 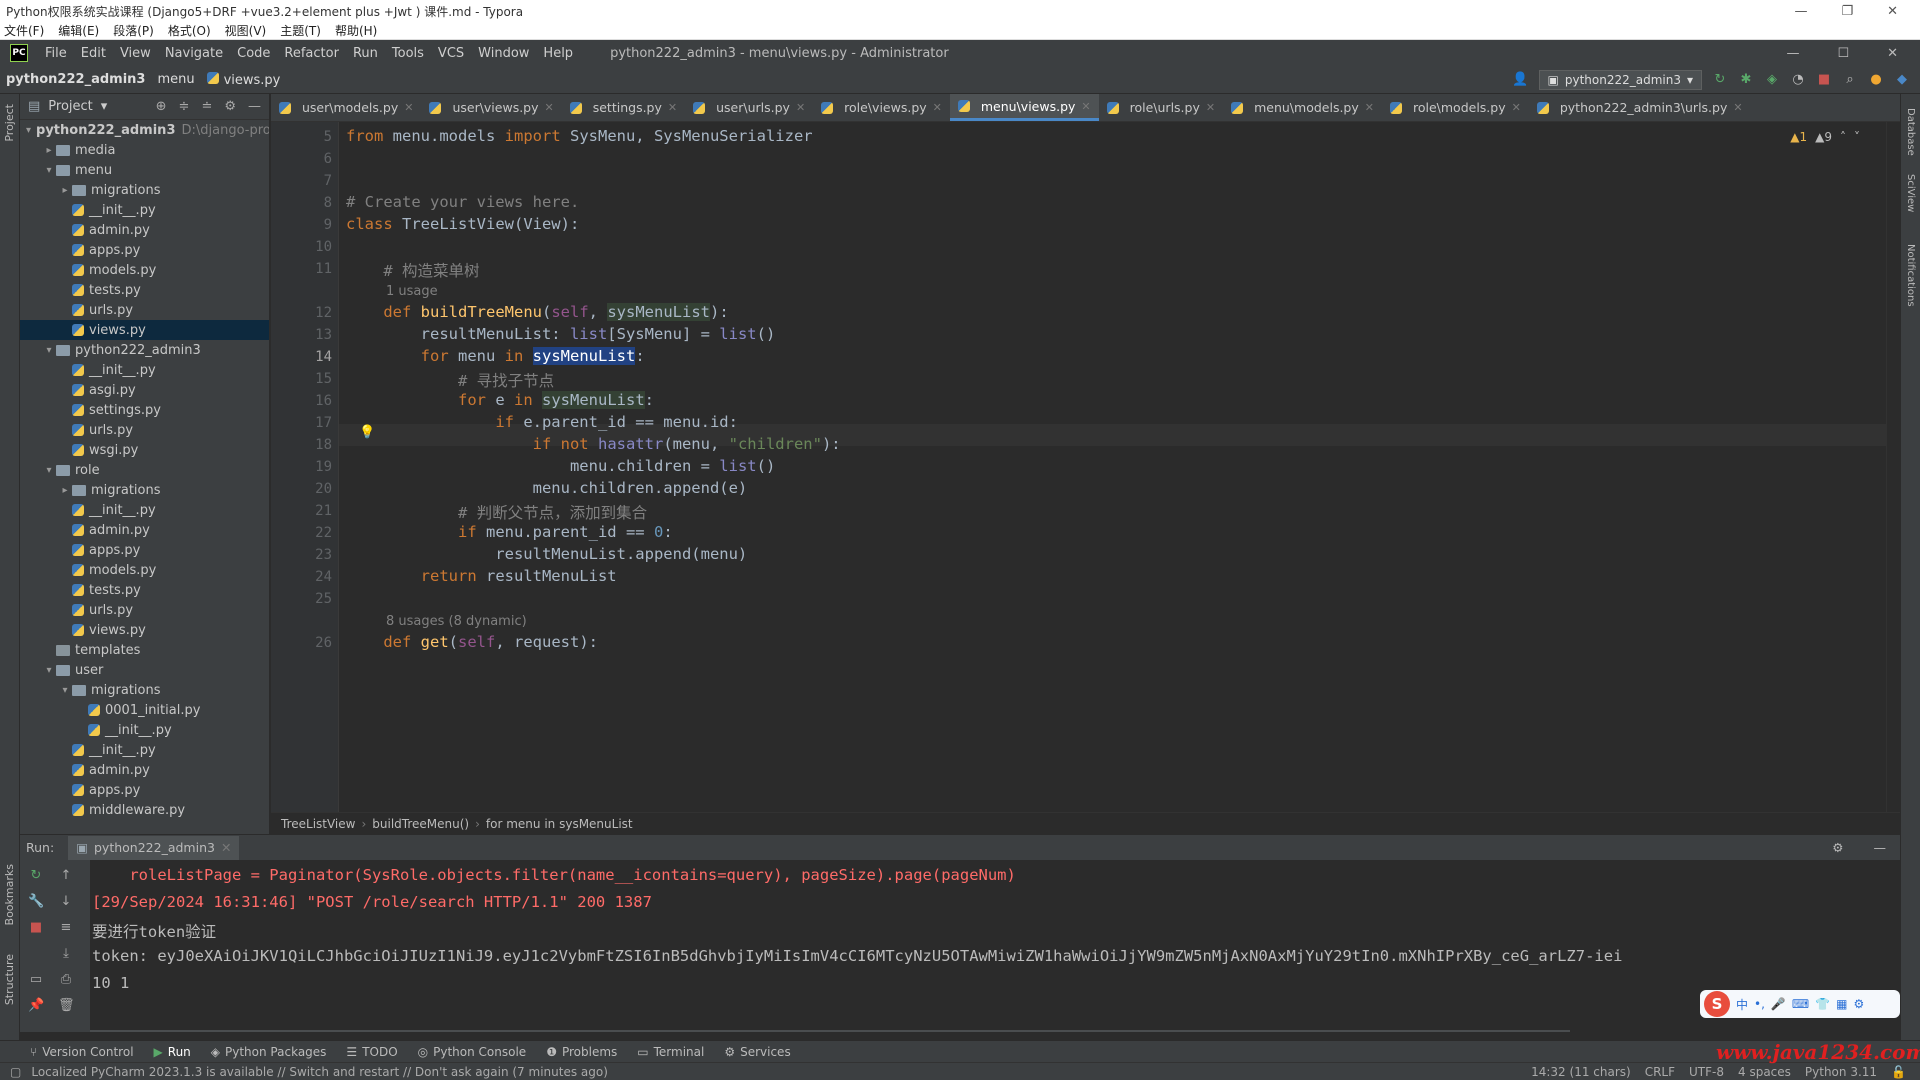 What do you see at coordinates (144, 250) in the screenshot?
I see `tree-item: apps.py` at bounding box center [144, 250].